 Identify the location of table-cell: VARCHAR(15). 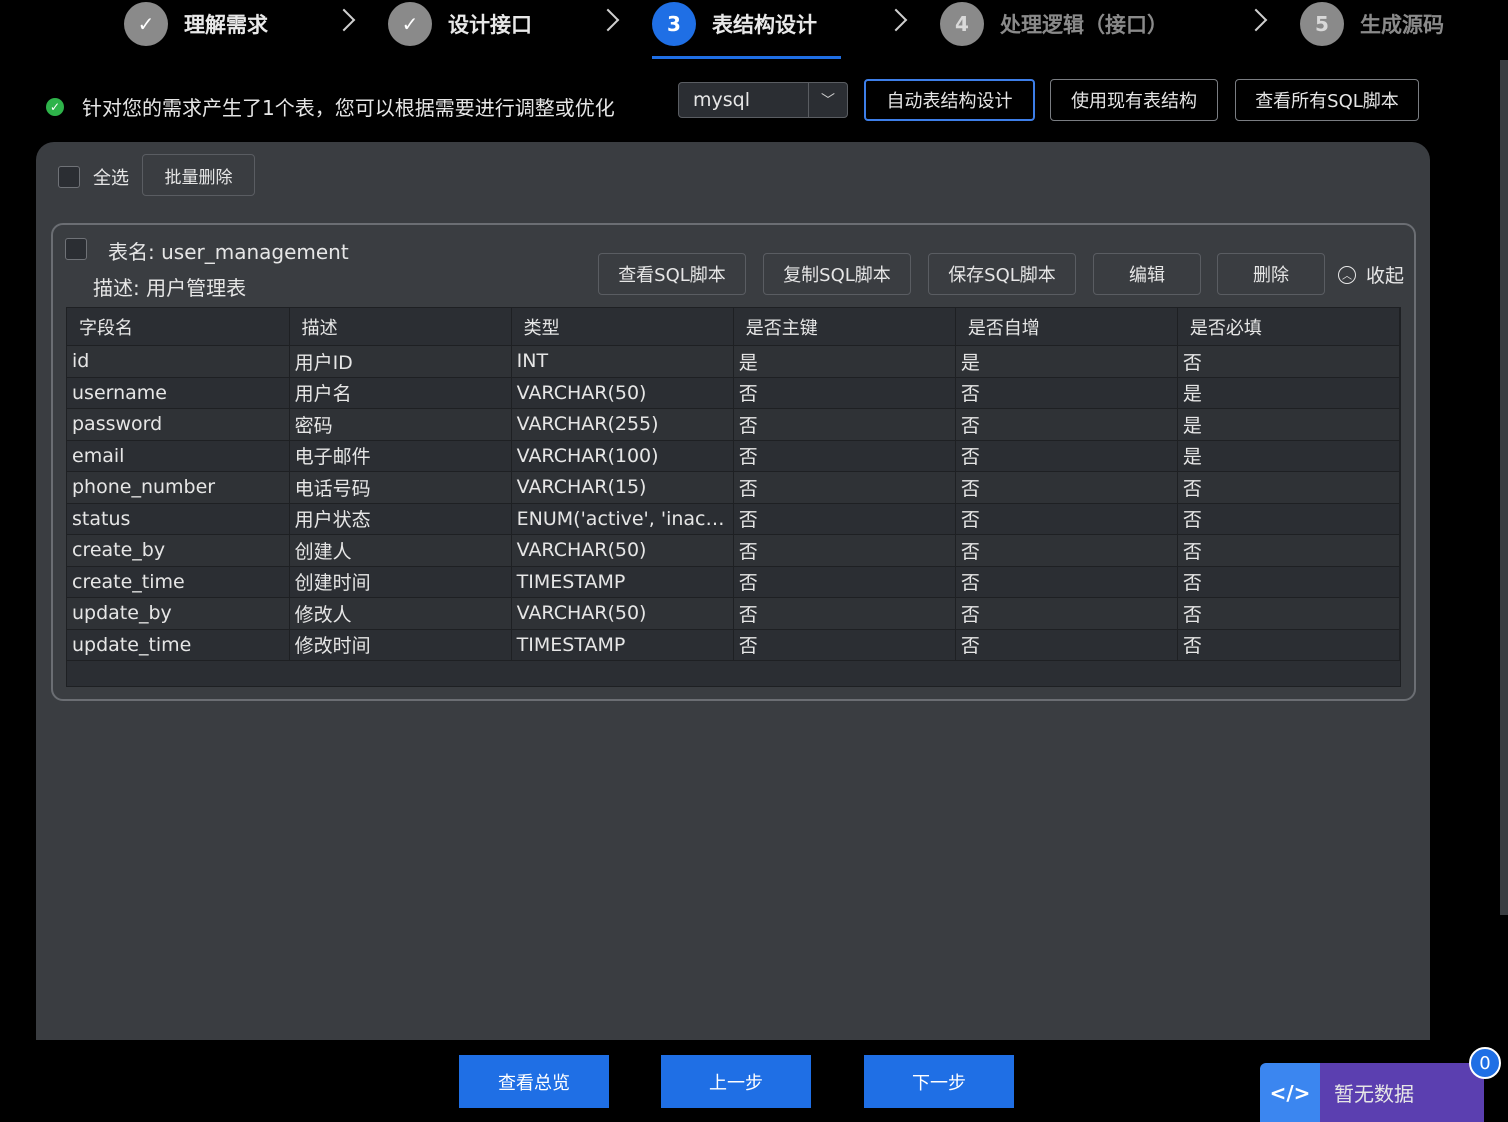
(622, 487).